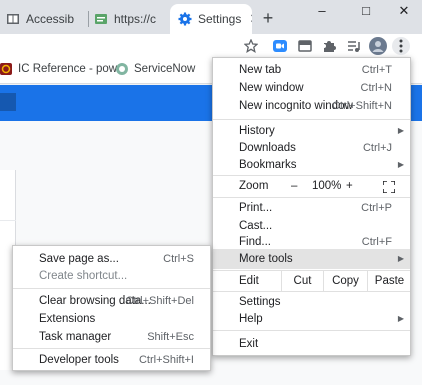 This screenshot has height=385, width=422. What do you see at coordinates (268, 18) in the screenshot?
I see `new-tab-button: +` at bounding box center [268, 18].